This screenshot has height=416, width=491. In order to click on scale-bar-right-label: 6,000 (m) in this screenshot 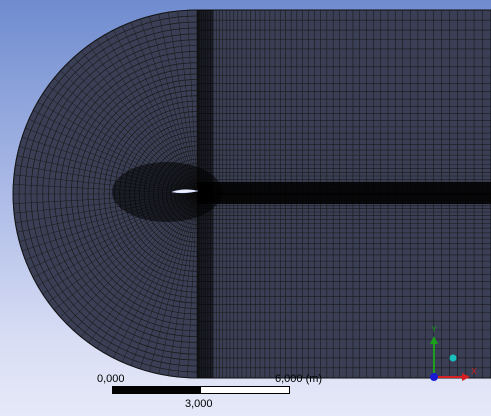, I will do `click(299, 379)`.